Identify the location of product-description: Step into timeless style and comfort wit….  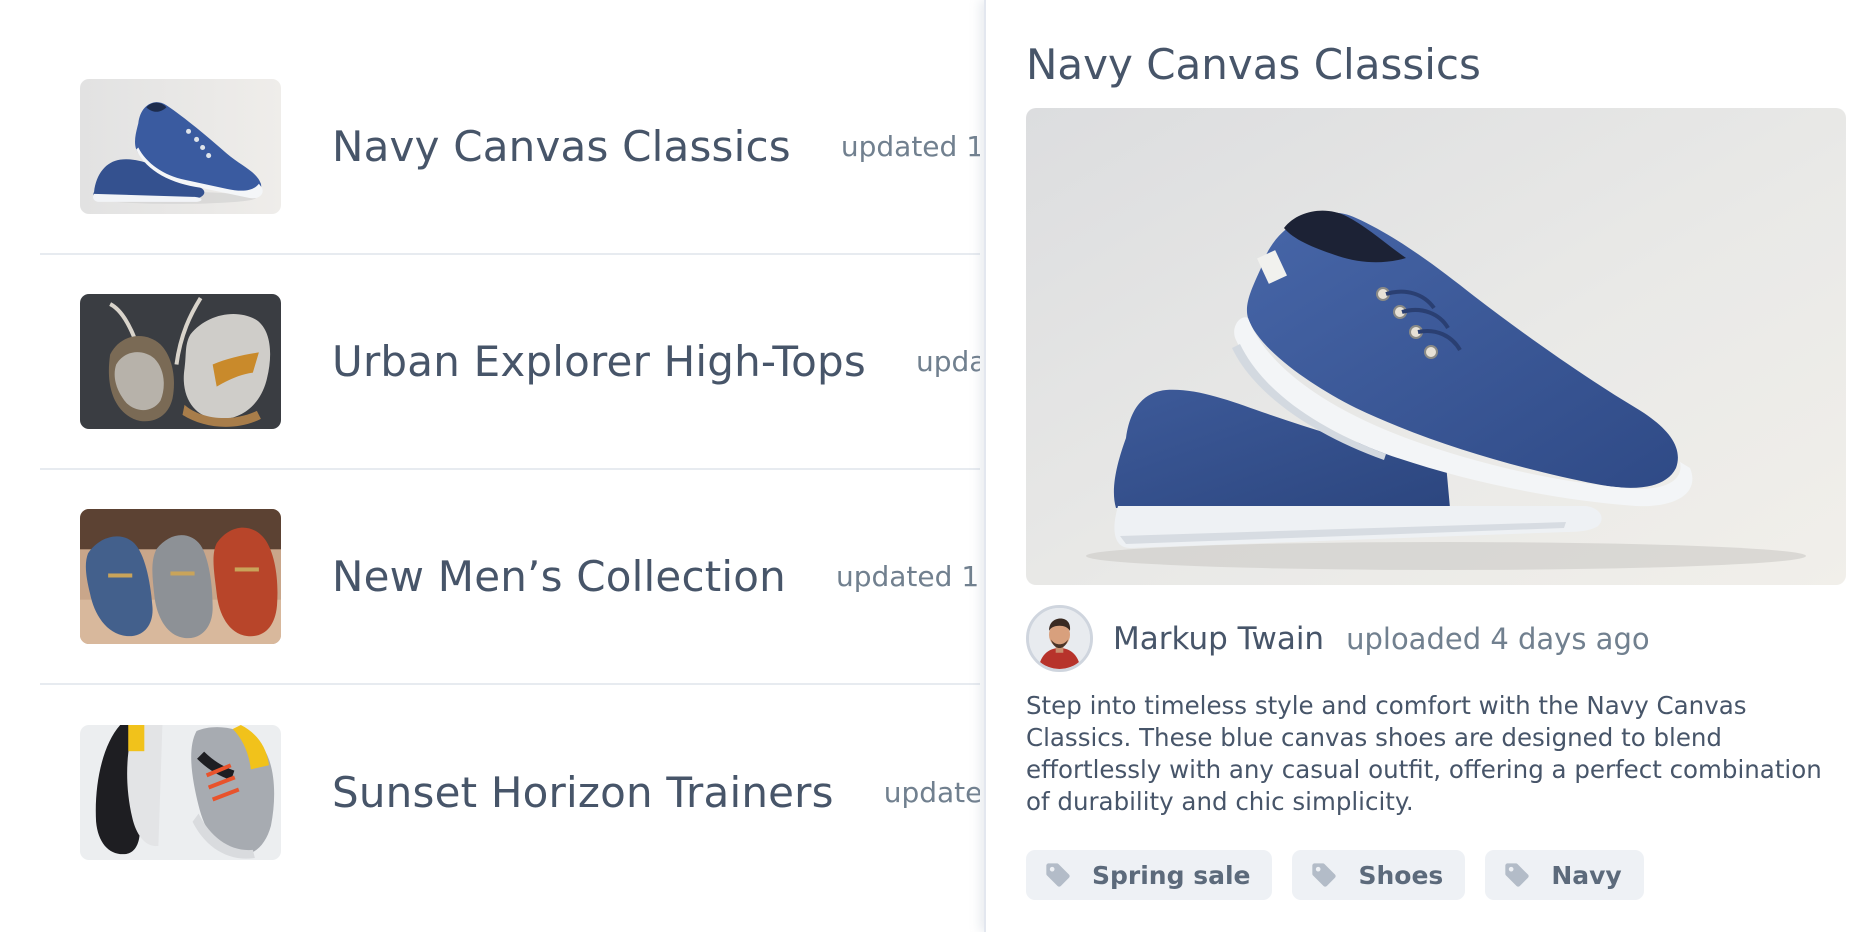
(1424, 753).